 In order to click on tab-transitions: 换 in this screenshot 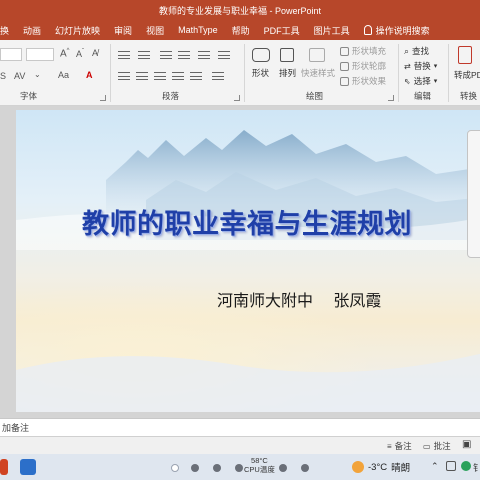, I will do `click(8, 30)`.